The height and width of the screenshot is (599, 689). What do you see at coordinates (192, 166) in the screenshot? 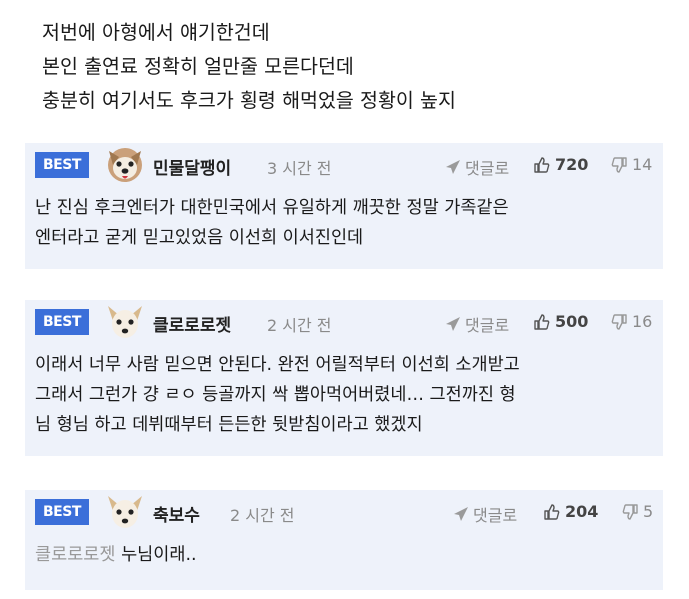
I see `nickname: 민물달팽이` at bounding box center [192, 166].